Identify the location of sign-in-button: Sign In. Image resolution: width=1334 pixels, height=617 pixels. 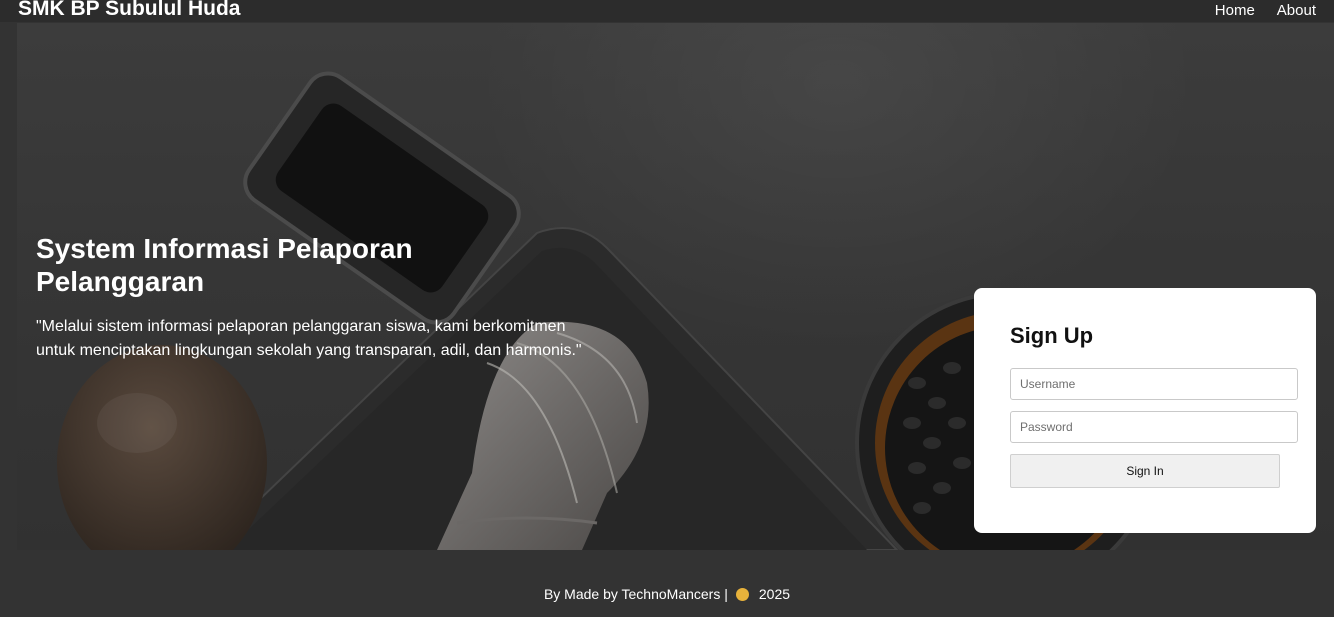
(1145, 471).